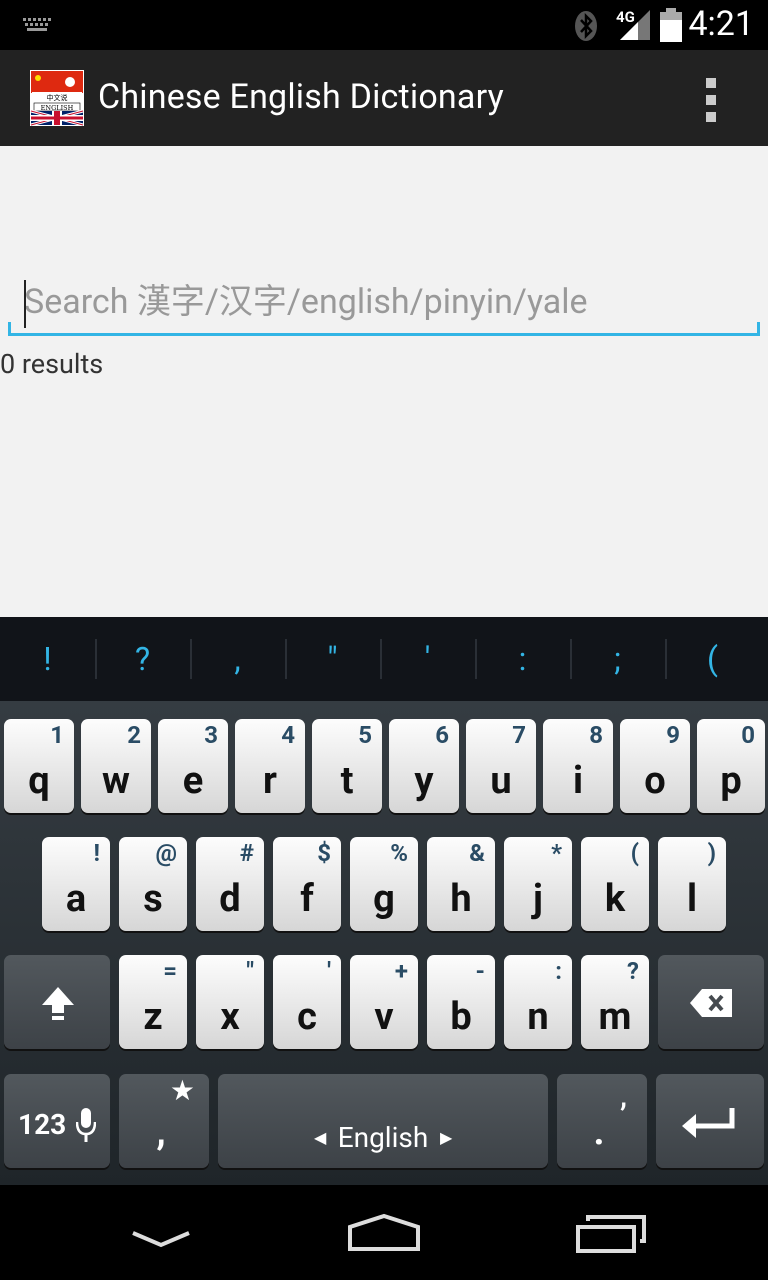  What do you see at coordinates (522, 659) in the screenshot?
I see `suggestion-colon: :` at bounding box center [522, 659].